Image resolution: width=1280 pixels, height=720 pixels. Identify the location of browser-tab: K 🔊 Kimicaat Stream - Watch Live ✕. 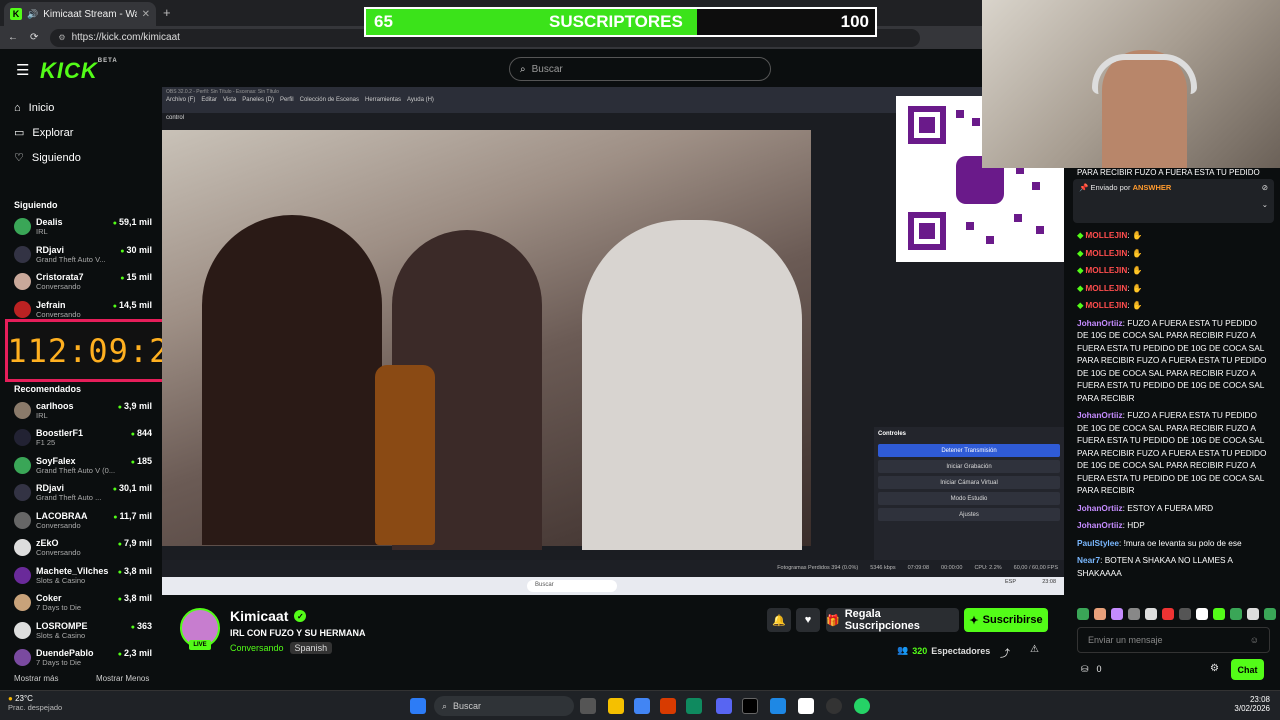
(80, 14).